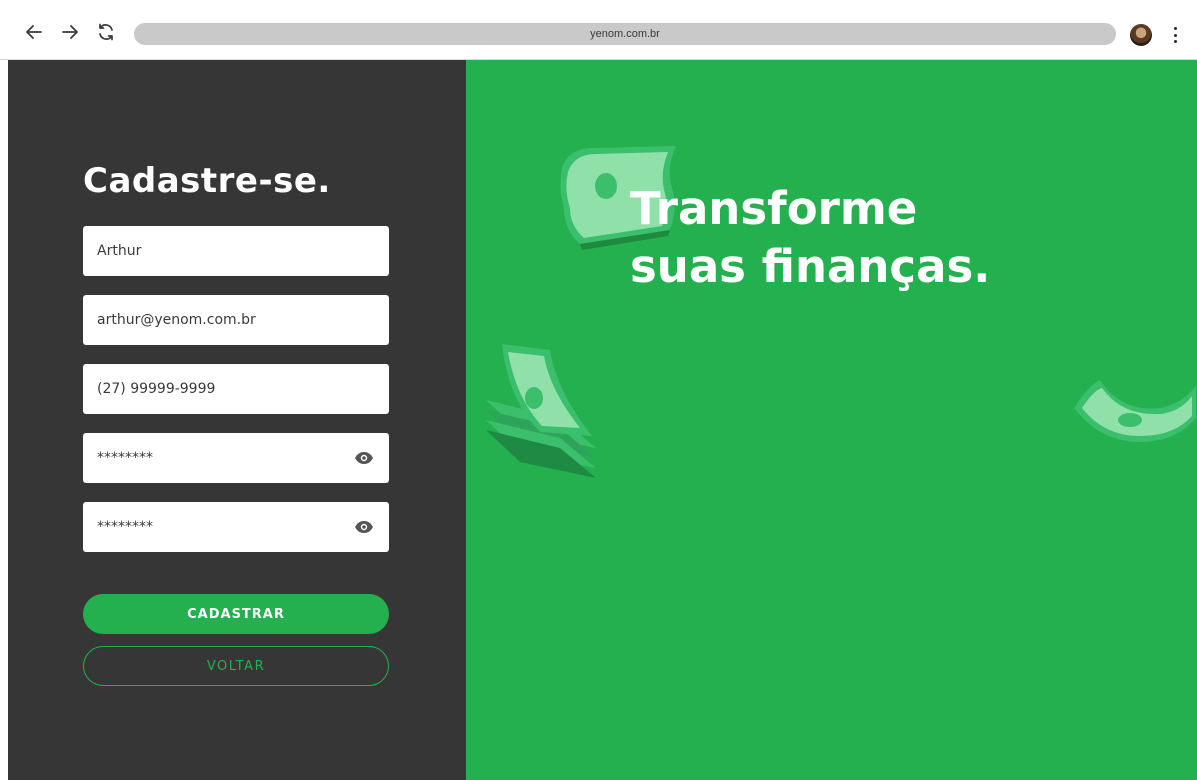  I want to click on url-text: yenom.com.br, so click(625, 34).